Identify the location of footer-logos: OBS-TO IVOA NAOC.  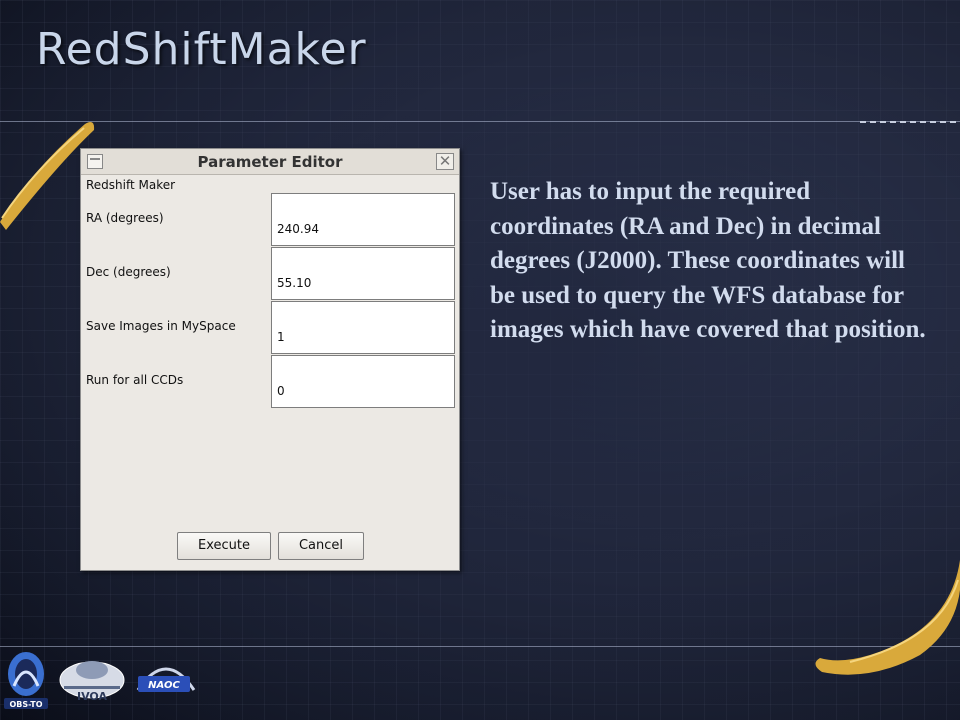
(100, 680).